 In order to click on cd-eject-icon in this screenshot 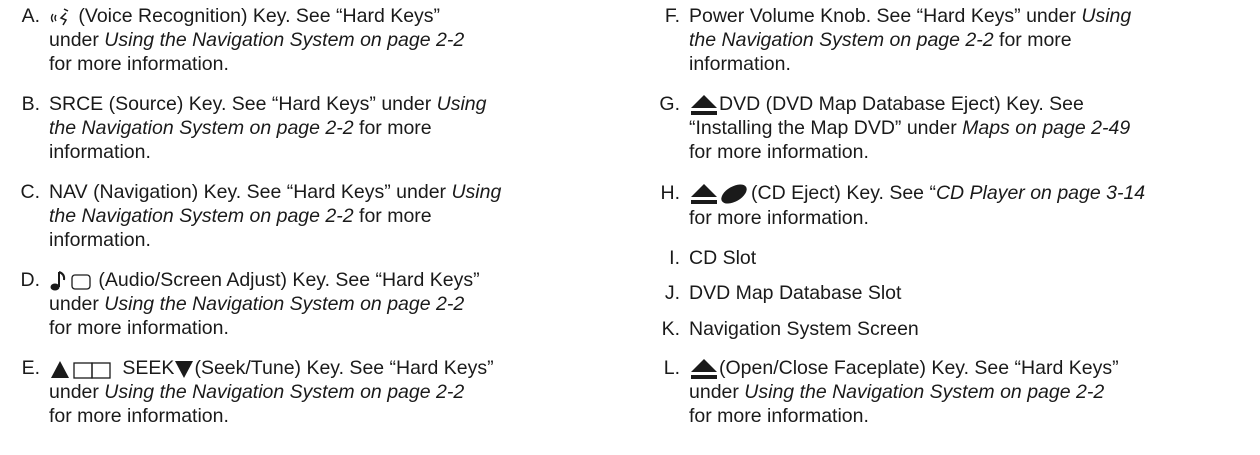, I will do `click(720, 194)`.